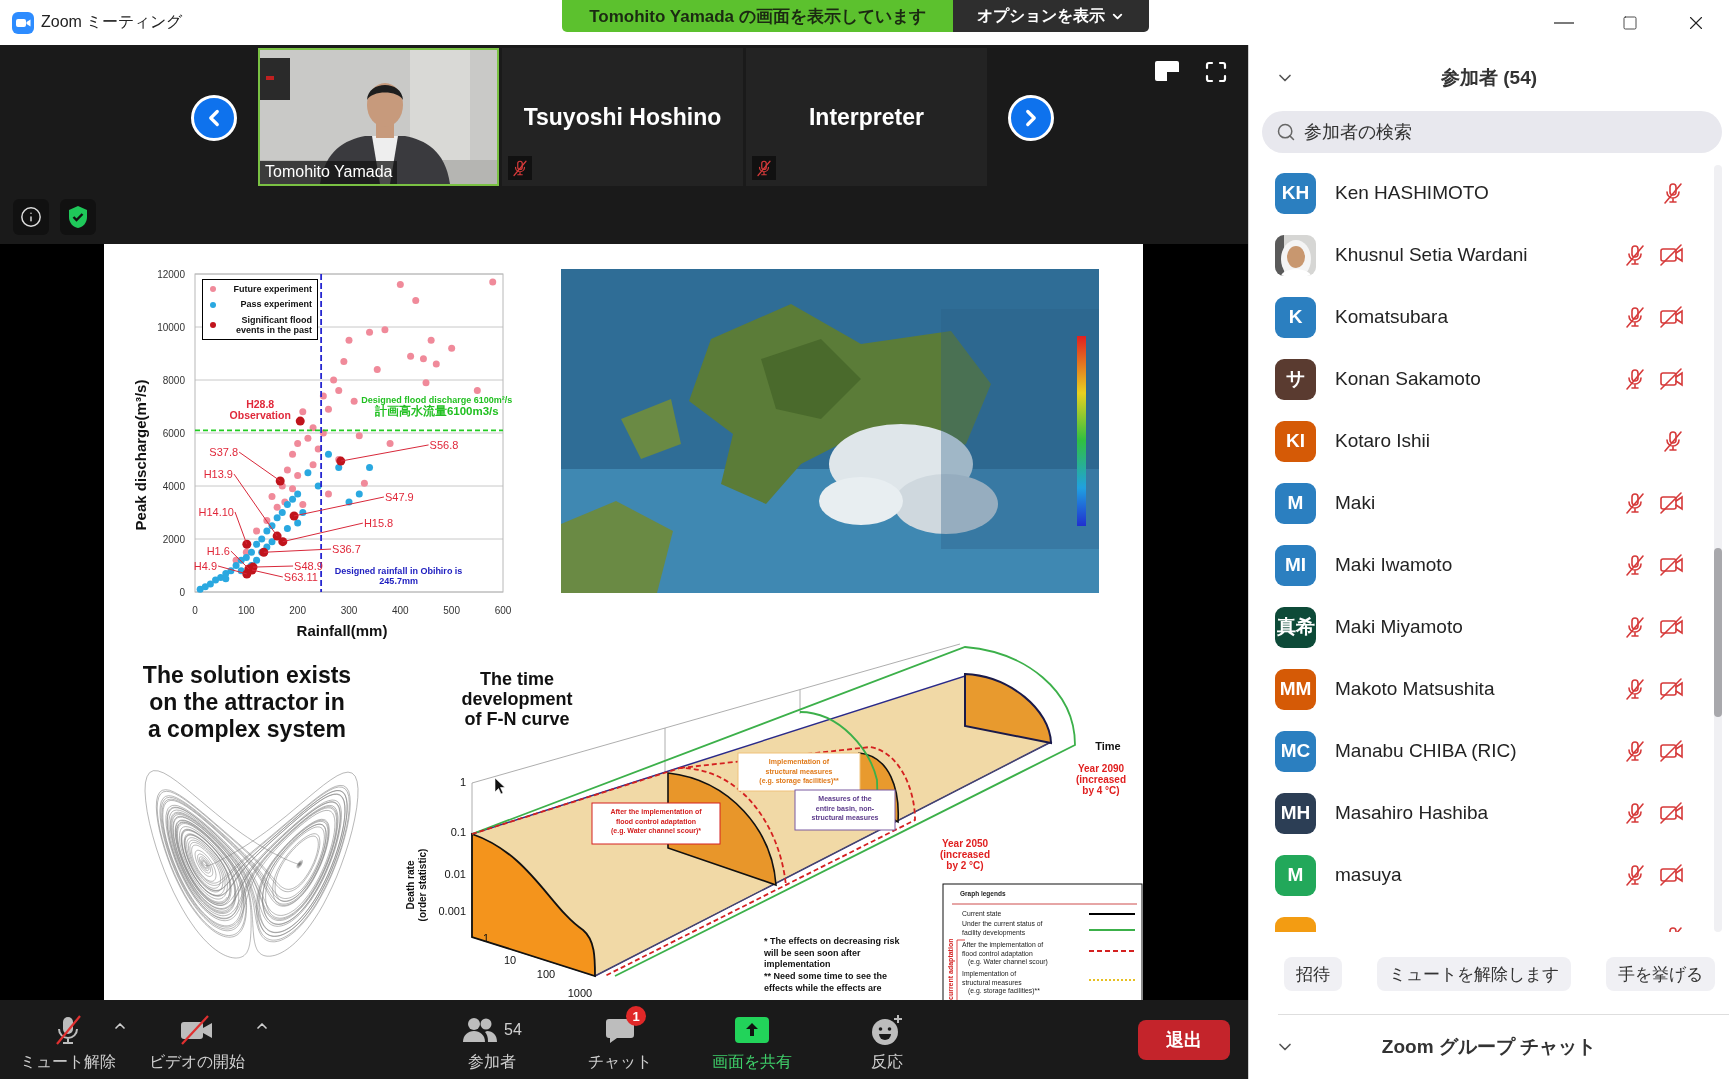 This screenshot has width=1729, height=1079. What do you see at coordinates (1313, 974) in the screenshot?
I see `panel-button: 招待` at bounding box center [1313, 974].